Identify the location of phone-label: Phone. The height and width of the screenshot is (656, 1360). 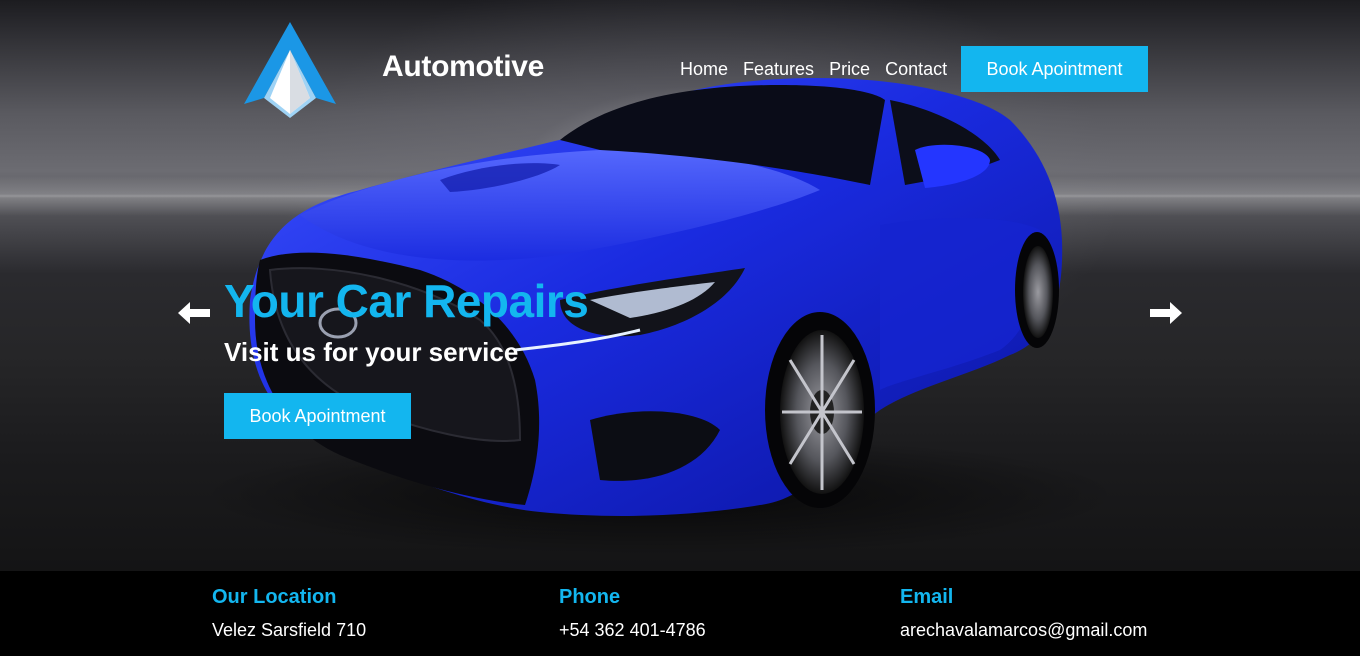
(590, 597).